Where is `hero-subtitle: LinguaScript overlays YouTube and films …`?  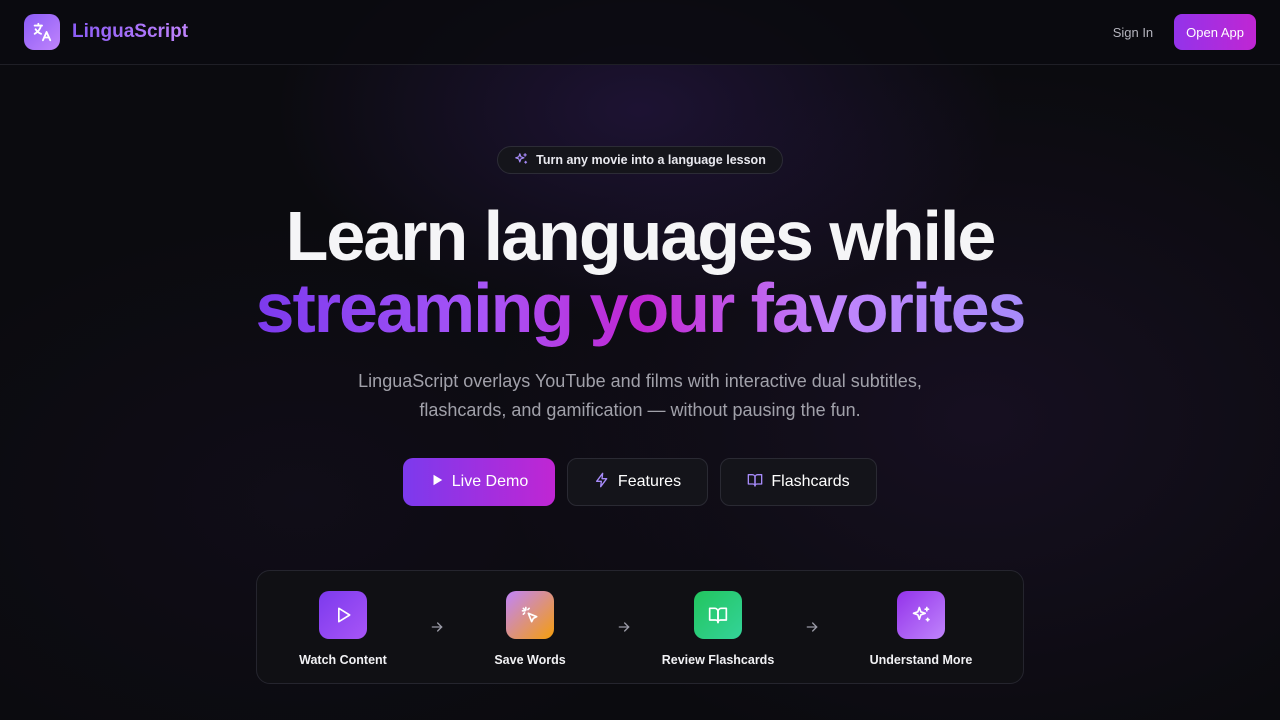 hero-subtitle: LinguaScript overlays YouTube and films … is located at coordinates (640, 396).